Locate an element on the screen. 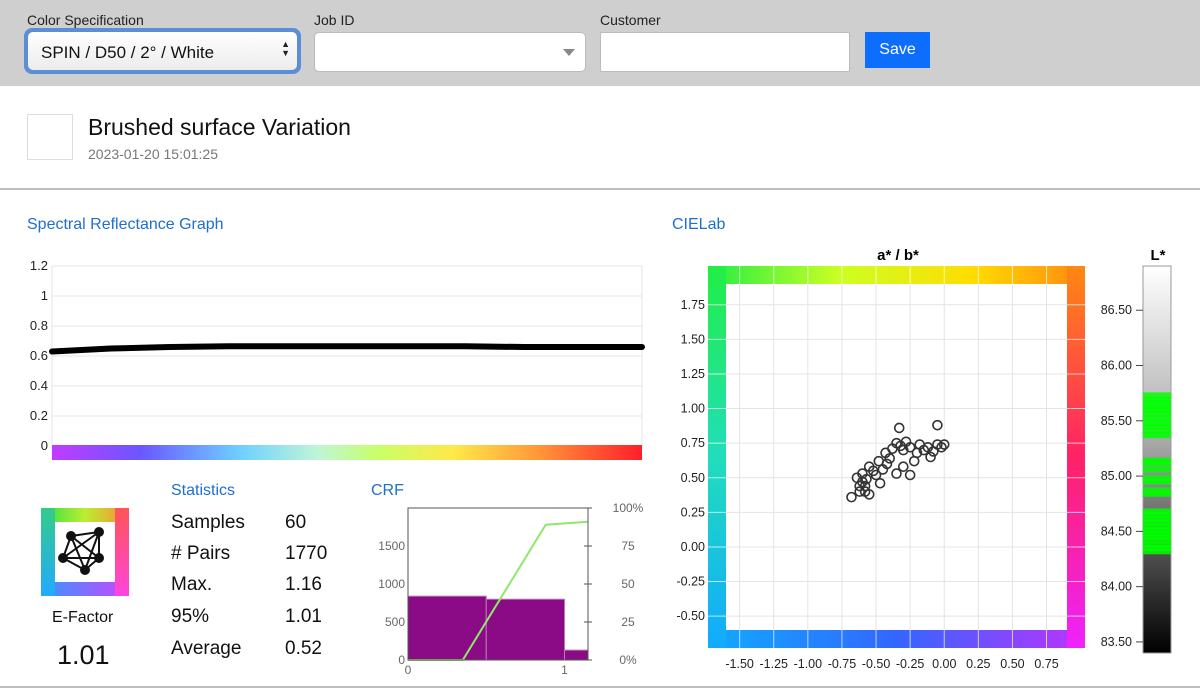 This screenshot has height=690, width=1200. efactor-label: E-Factor is located at coordinates (83, 617).